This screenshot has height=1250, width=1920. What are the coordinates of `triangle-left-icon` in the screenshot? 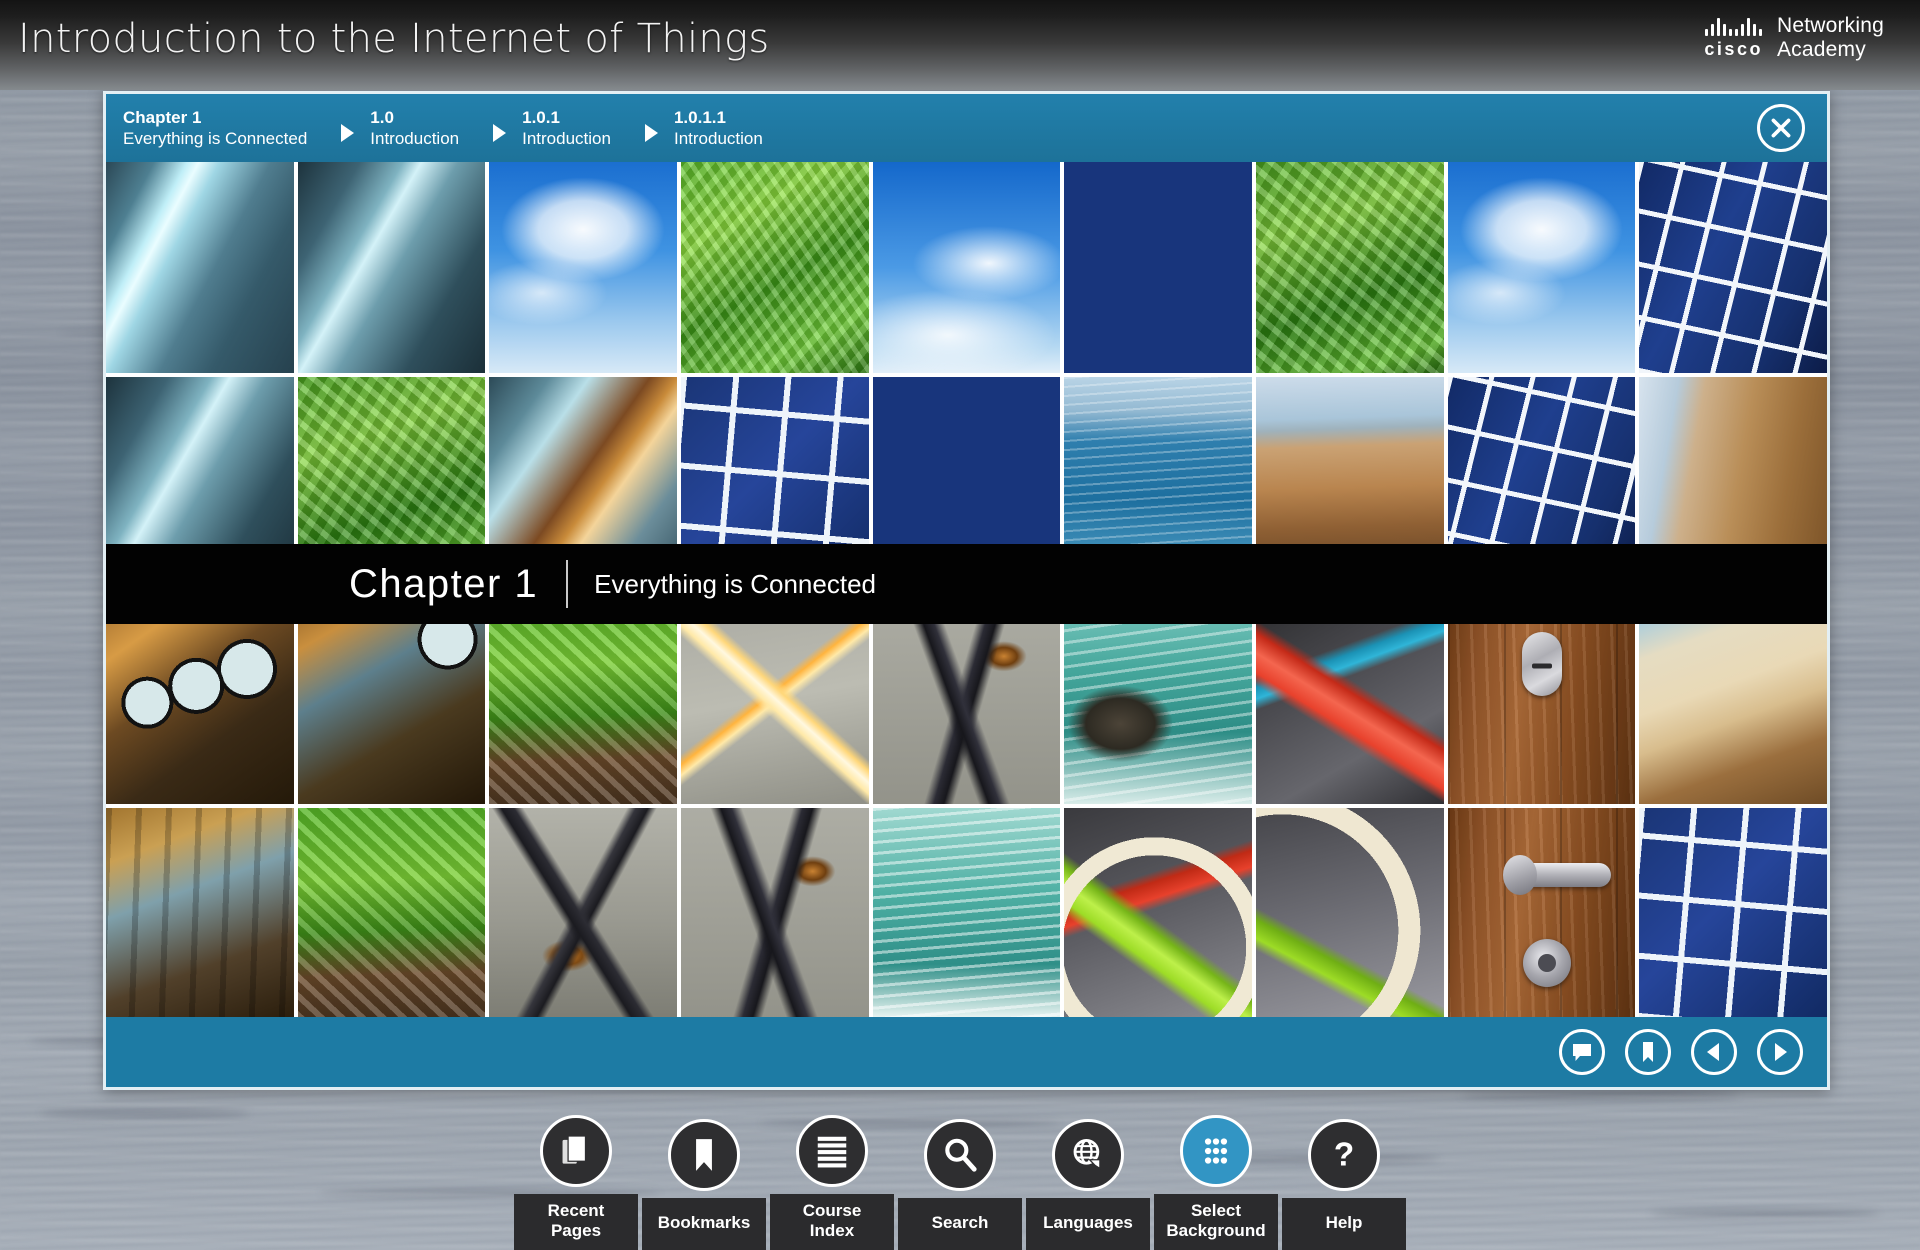 It's located at (1713, 1052).